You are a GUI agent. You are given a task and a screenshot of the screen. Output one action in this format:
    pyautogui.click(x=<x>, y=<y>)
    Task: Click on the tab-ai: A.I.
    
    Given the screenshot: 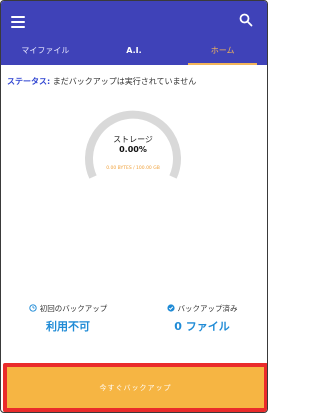 What is the action you would take?
    pyautogui.click(x=134, y=54)
    